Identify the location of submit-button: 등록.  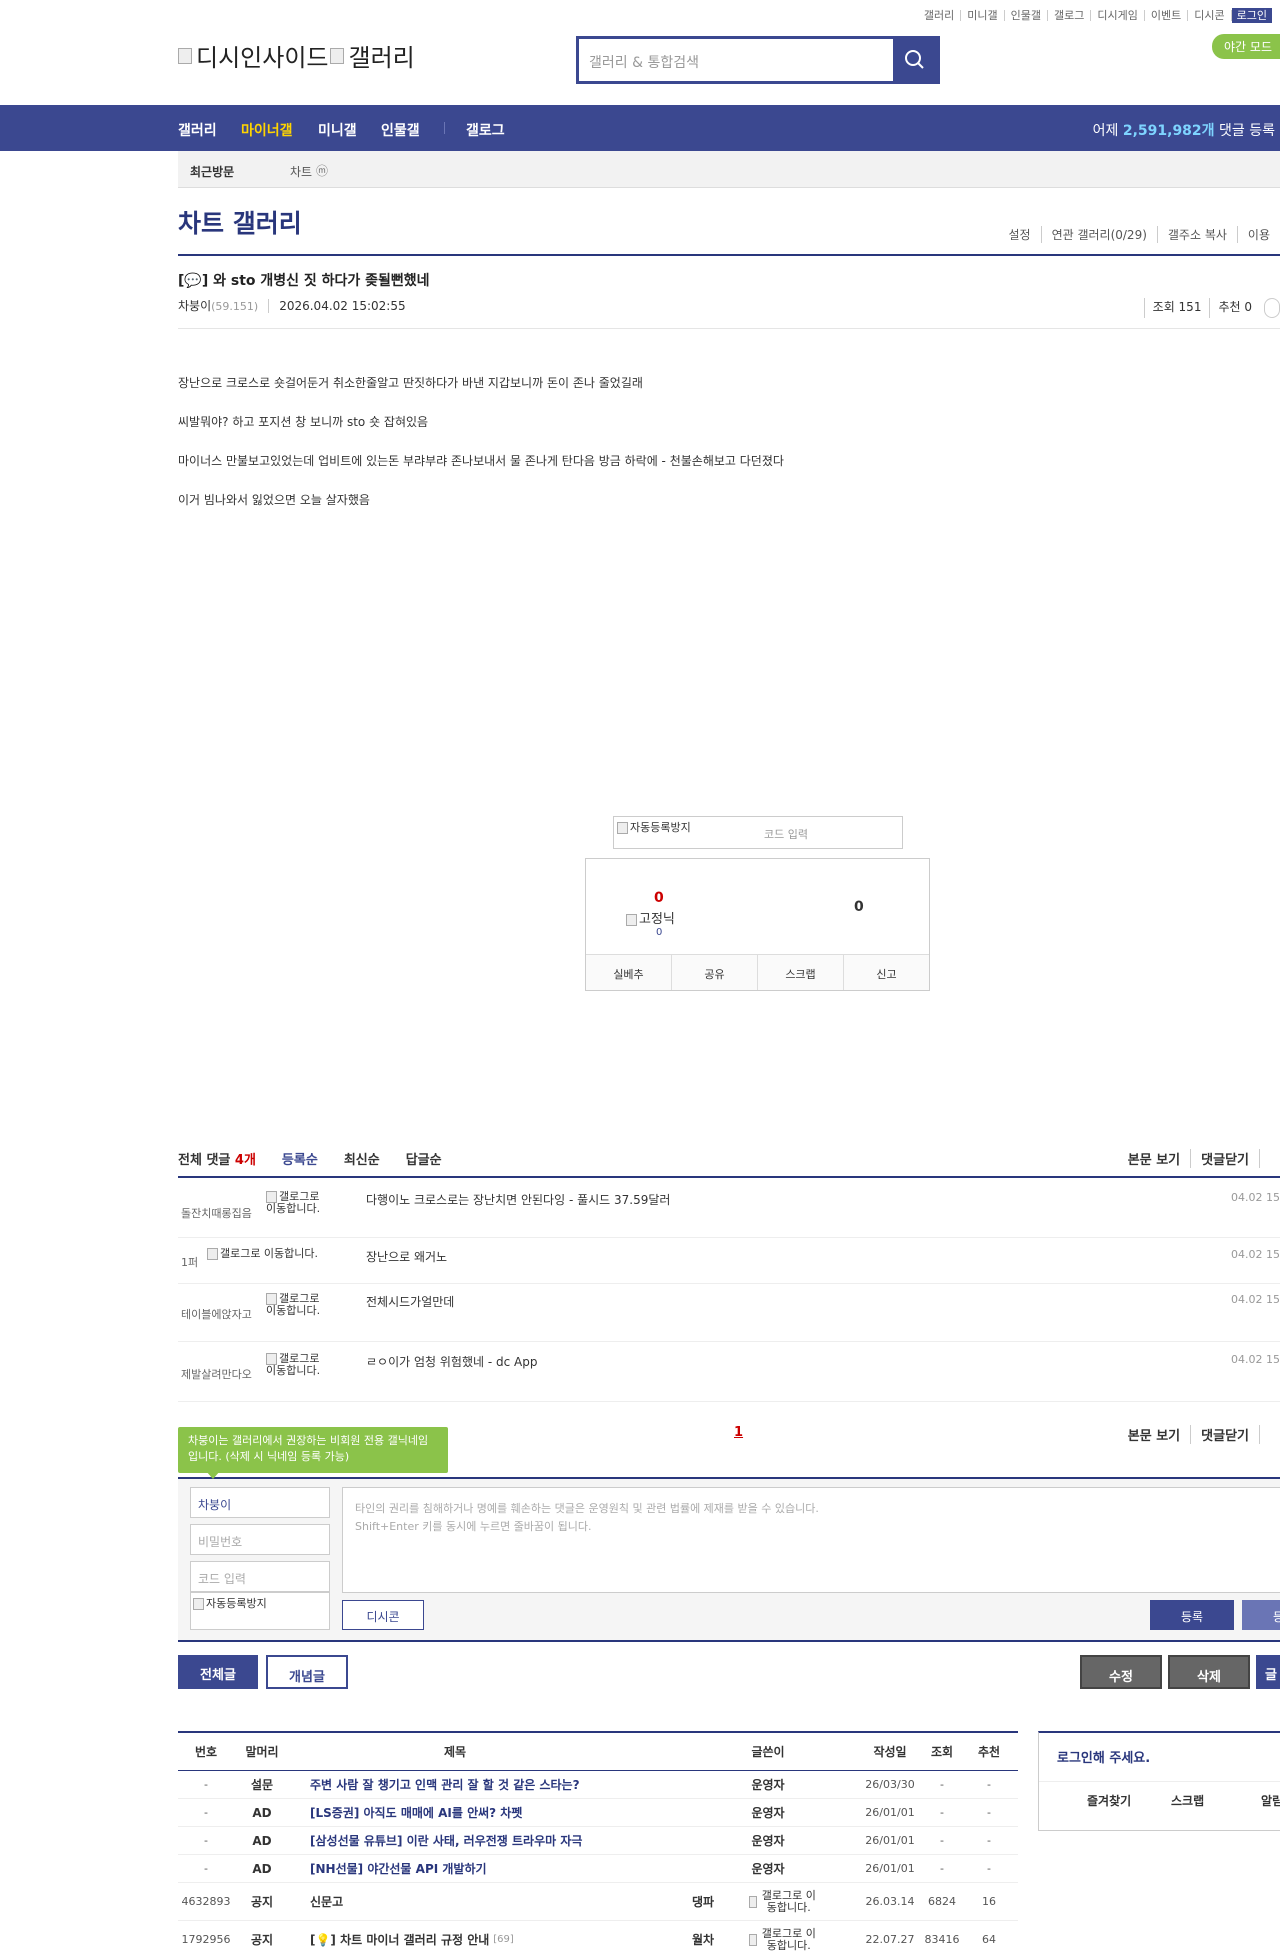
(1192, 1615).